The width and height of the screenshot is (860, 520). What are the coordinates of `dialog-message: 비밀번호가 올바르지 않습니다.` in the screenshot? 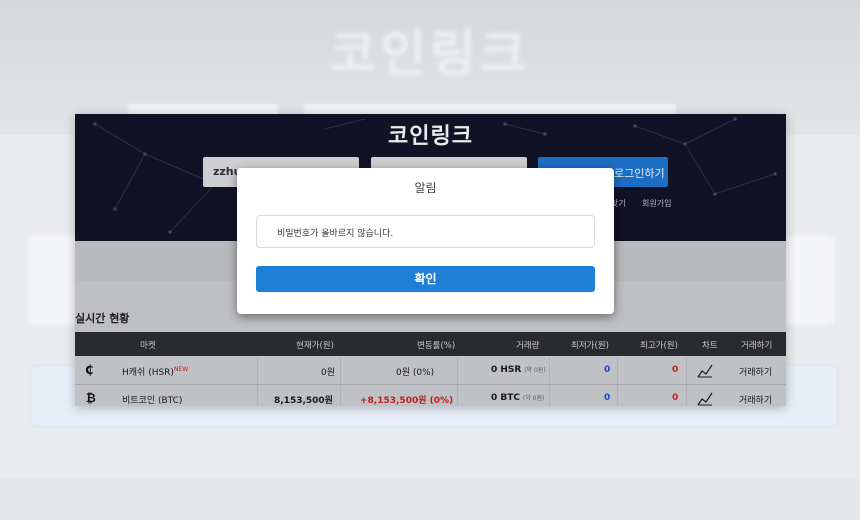 It's located at (425, 231).